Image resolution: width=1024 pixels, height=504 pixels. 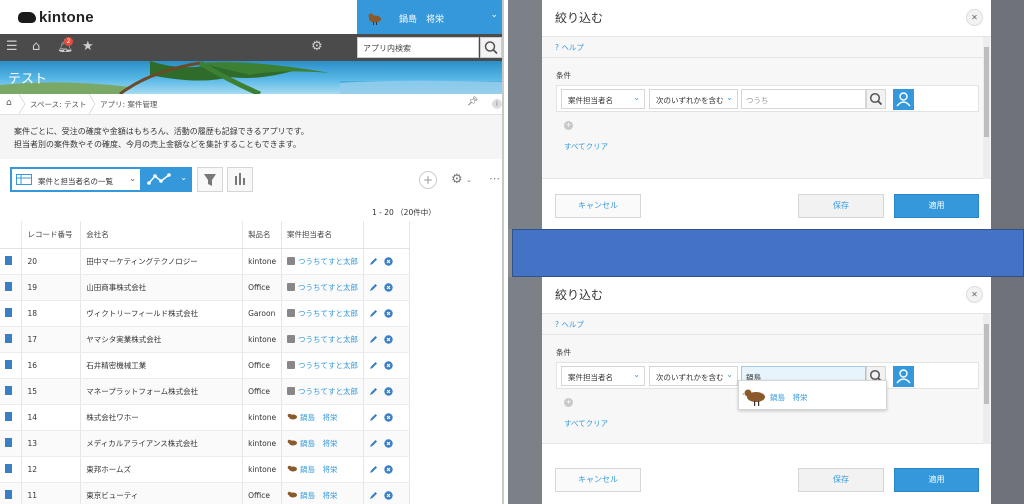 What do you see at coordinates (167, 179) in the screenshot?
I see `graph-select-button: ⌄` at bounding box center [167, 179].